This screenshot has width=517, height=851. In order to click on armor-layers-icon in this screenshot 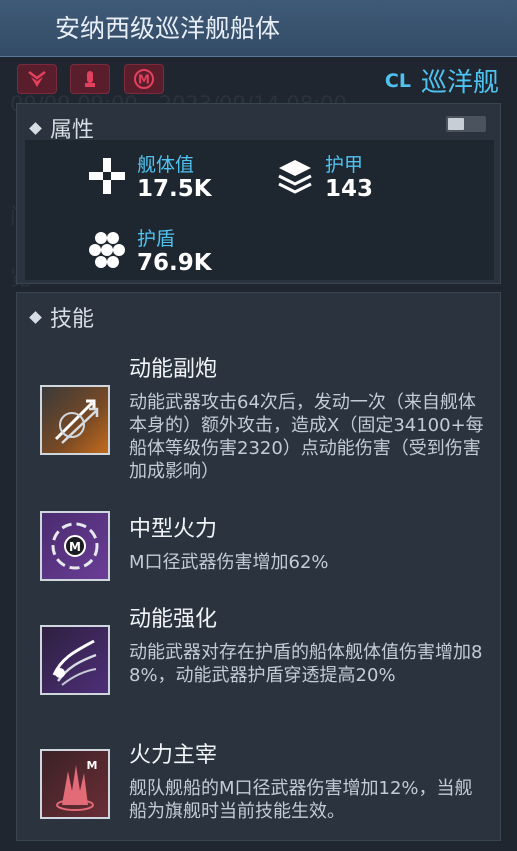, I will do `click(295, 177)`.